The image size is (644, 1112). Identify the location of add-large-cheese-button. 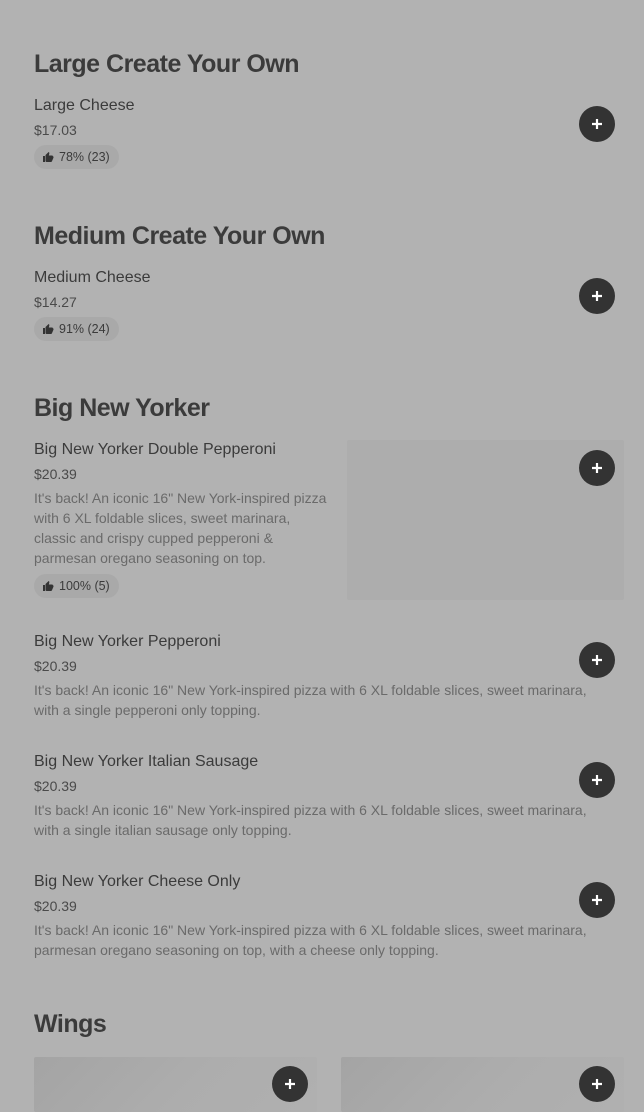
(597, 124).